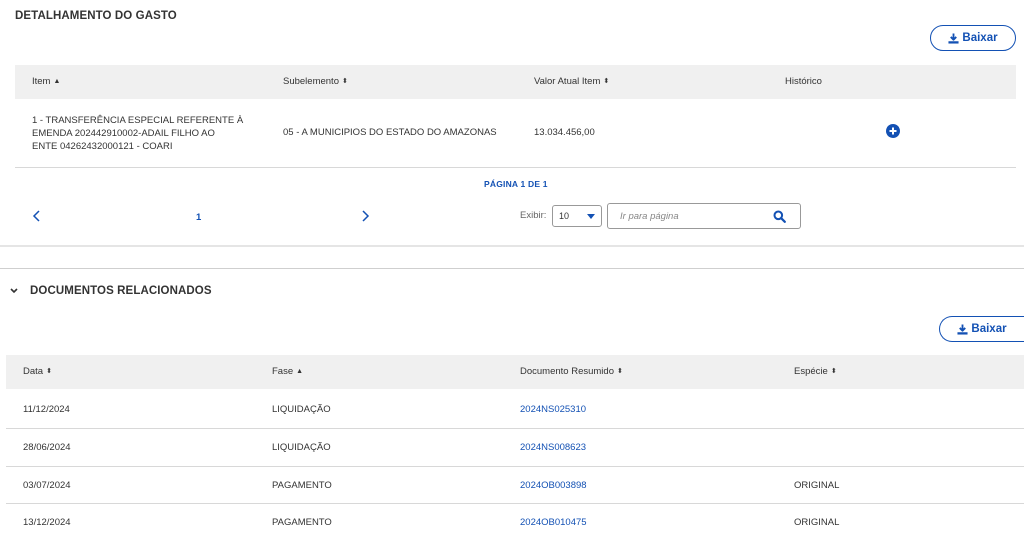 The image size is (1024, 540). What do you see at coordinates (553, 447) in the screenshot?
I see `documento-link: 2024NS008623` at bounding box center [553, 447].